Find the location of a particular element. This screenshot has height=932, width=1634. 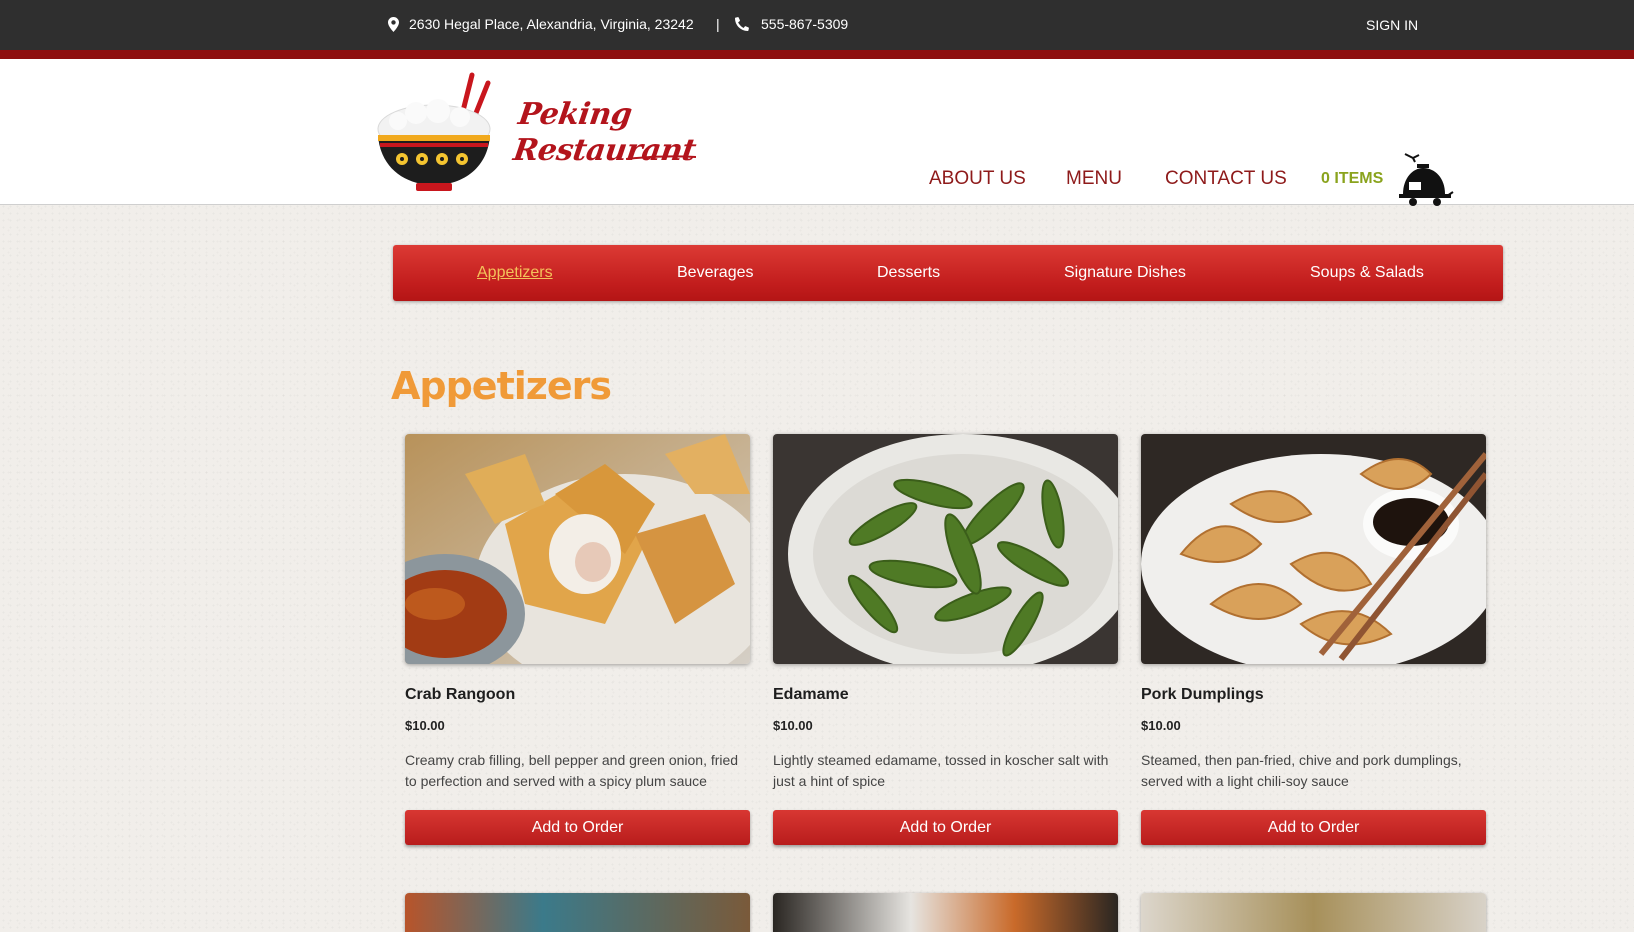

logo-line-1: Peking is located at coordinates (575, 114).